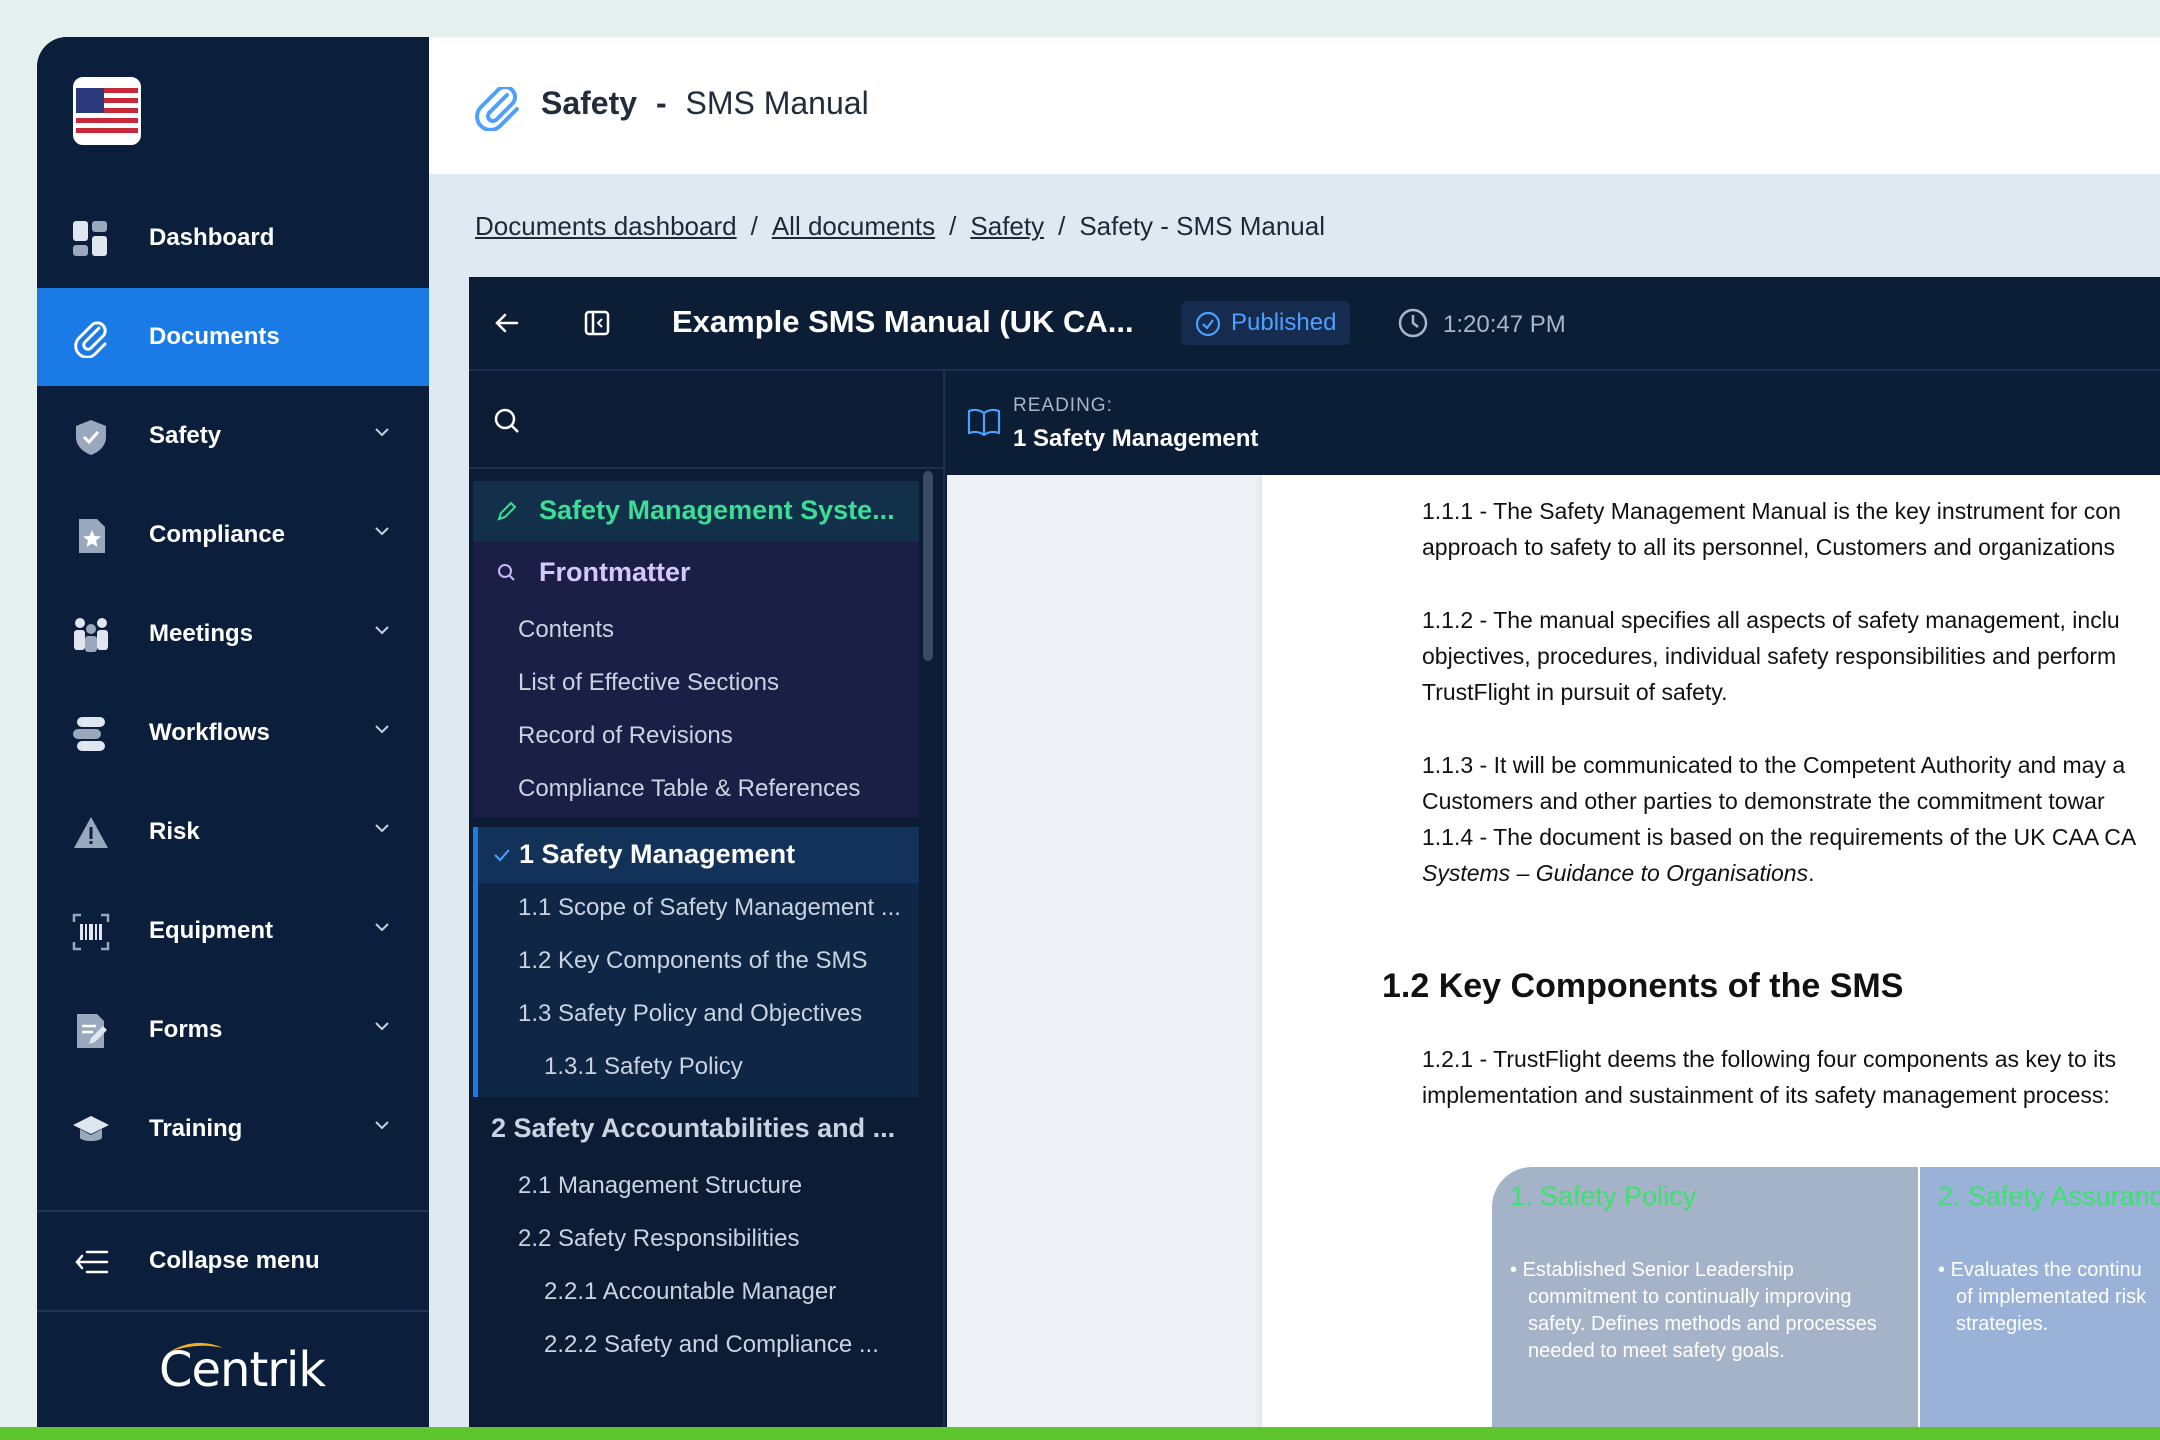 This screenshot has width=2160, height=1440. I want to click on shield-icon, so click(91, 437).